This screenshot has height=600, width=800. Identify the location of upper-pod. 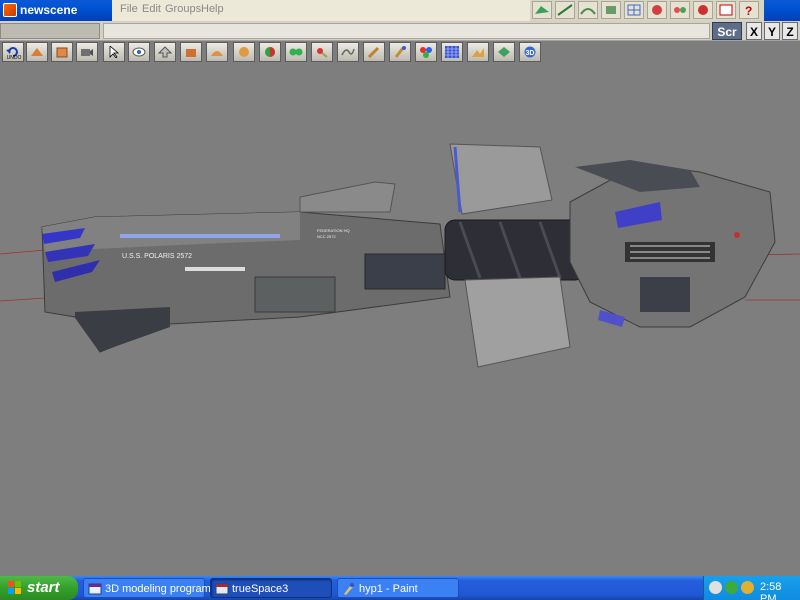
(501, 179).